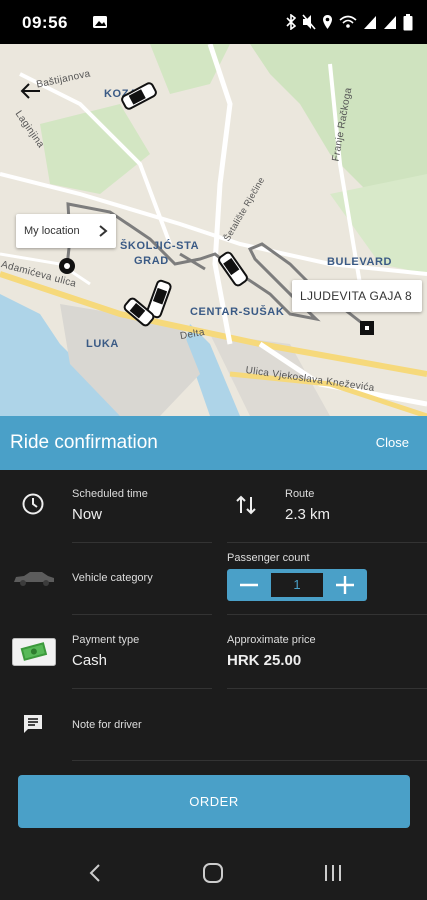 Image resolution: width=427 pixels, height=900 pixels. What do you see at coordinates (84, 442) in the screenshot?
I see `page-title: Ride confirmation` at bounding box center [84, 442].